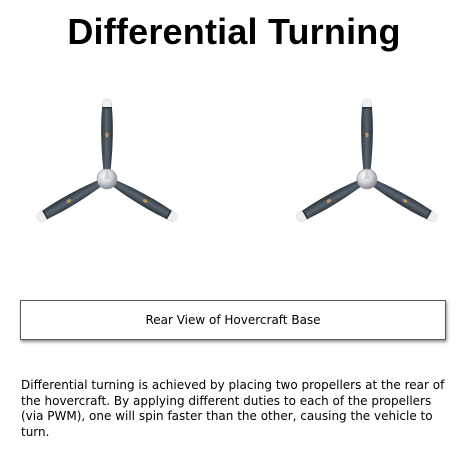 The height and width of the screenshot is (454, 468). I want to click on left-propeller-image, so click(107, 173).